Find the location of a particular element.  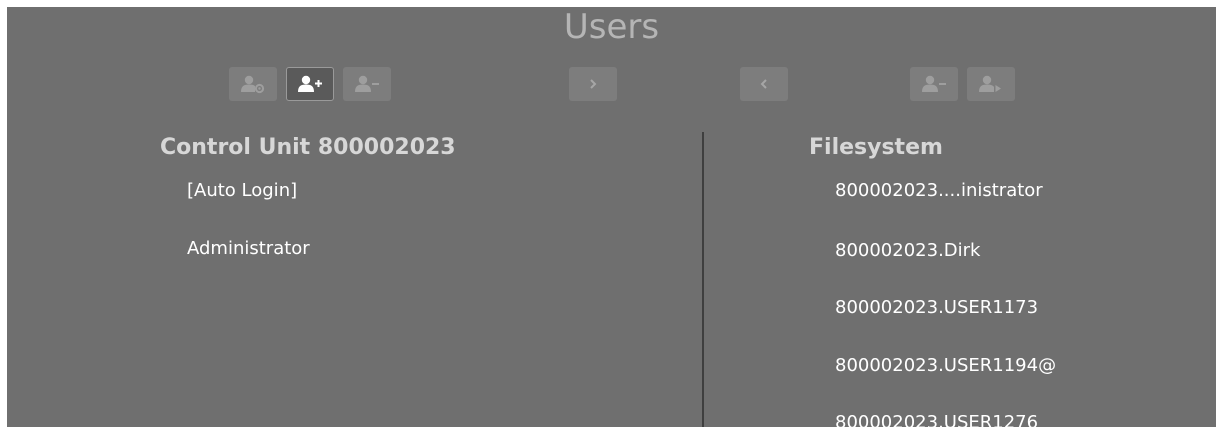

filesystem-user-item: 800002023.USER1173 is located at coordinates (936, 307).